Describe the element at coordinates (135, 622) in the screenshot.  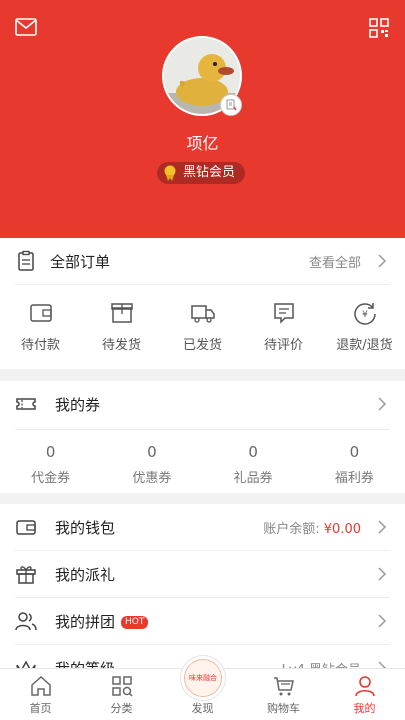
I see `hot-badge: HOT` at that location.